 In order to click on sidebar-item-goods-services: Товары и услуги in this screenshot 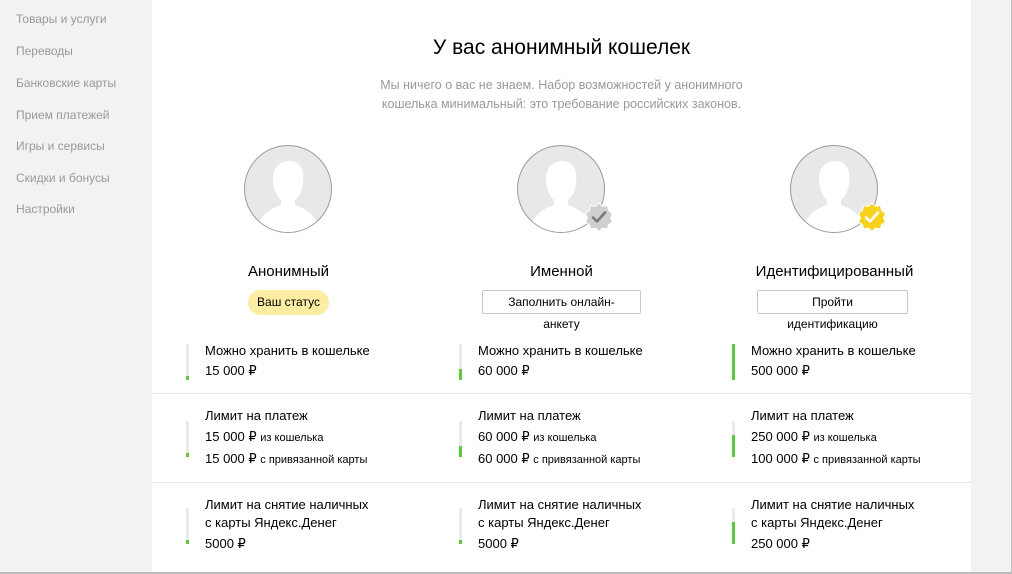, I will do `click(61, 19)`.